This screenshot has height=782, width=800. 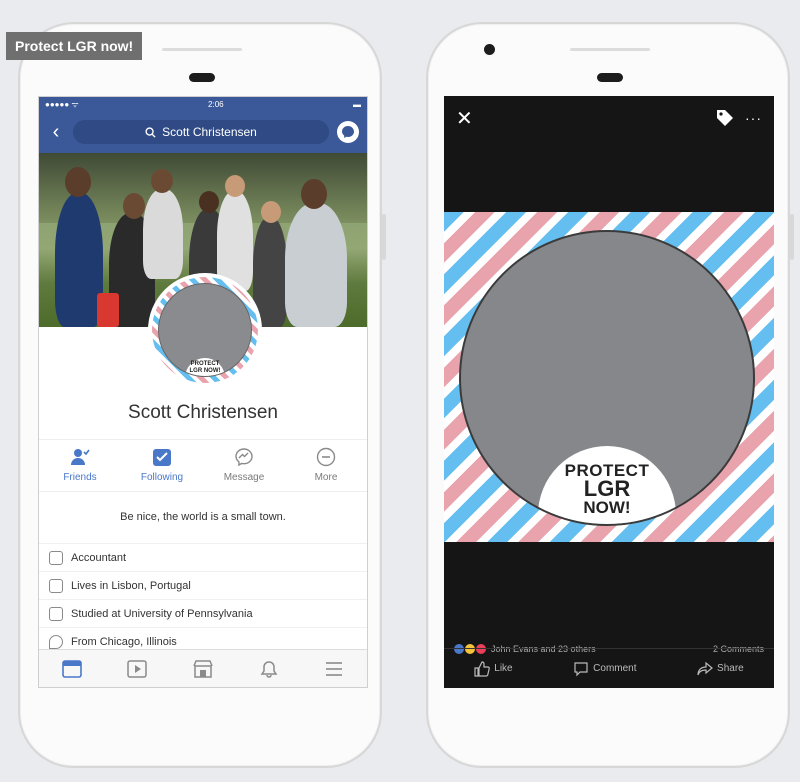 I want to click on info-text: Lives in Lisbon, Portugal, so click(x=131, y=585).